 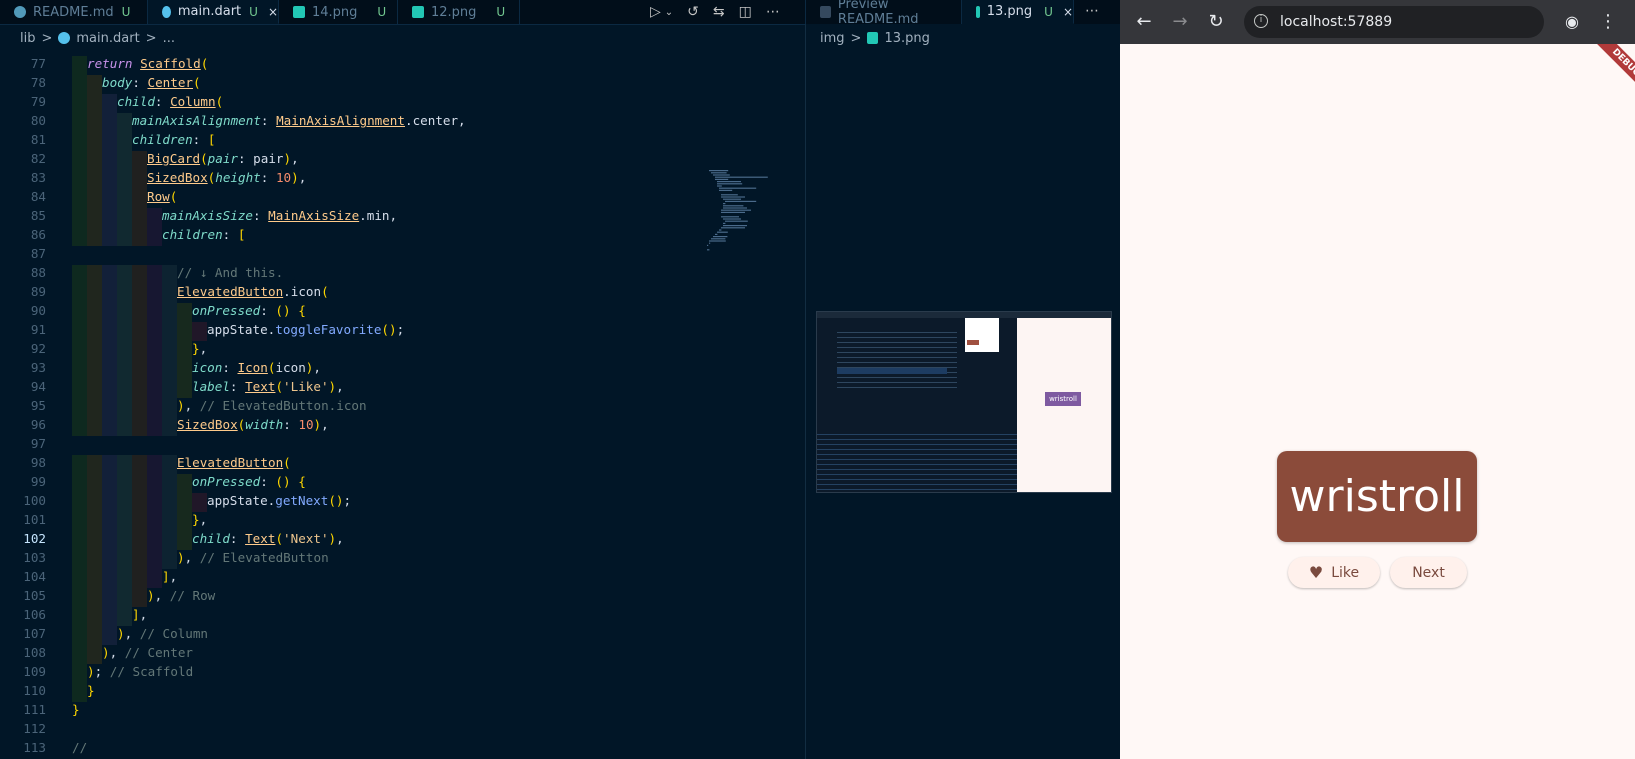 What do you see at coordinates (693, 12) in the screenshot?
I see `history-icon: ↺` at bounding box center [693, 12].